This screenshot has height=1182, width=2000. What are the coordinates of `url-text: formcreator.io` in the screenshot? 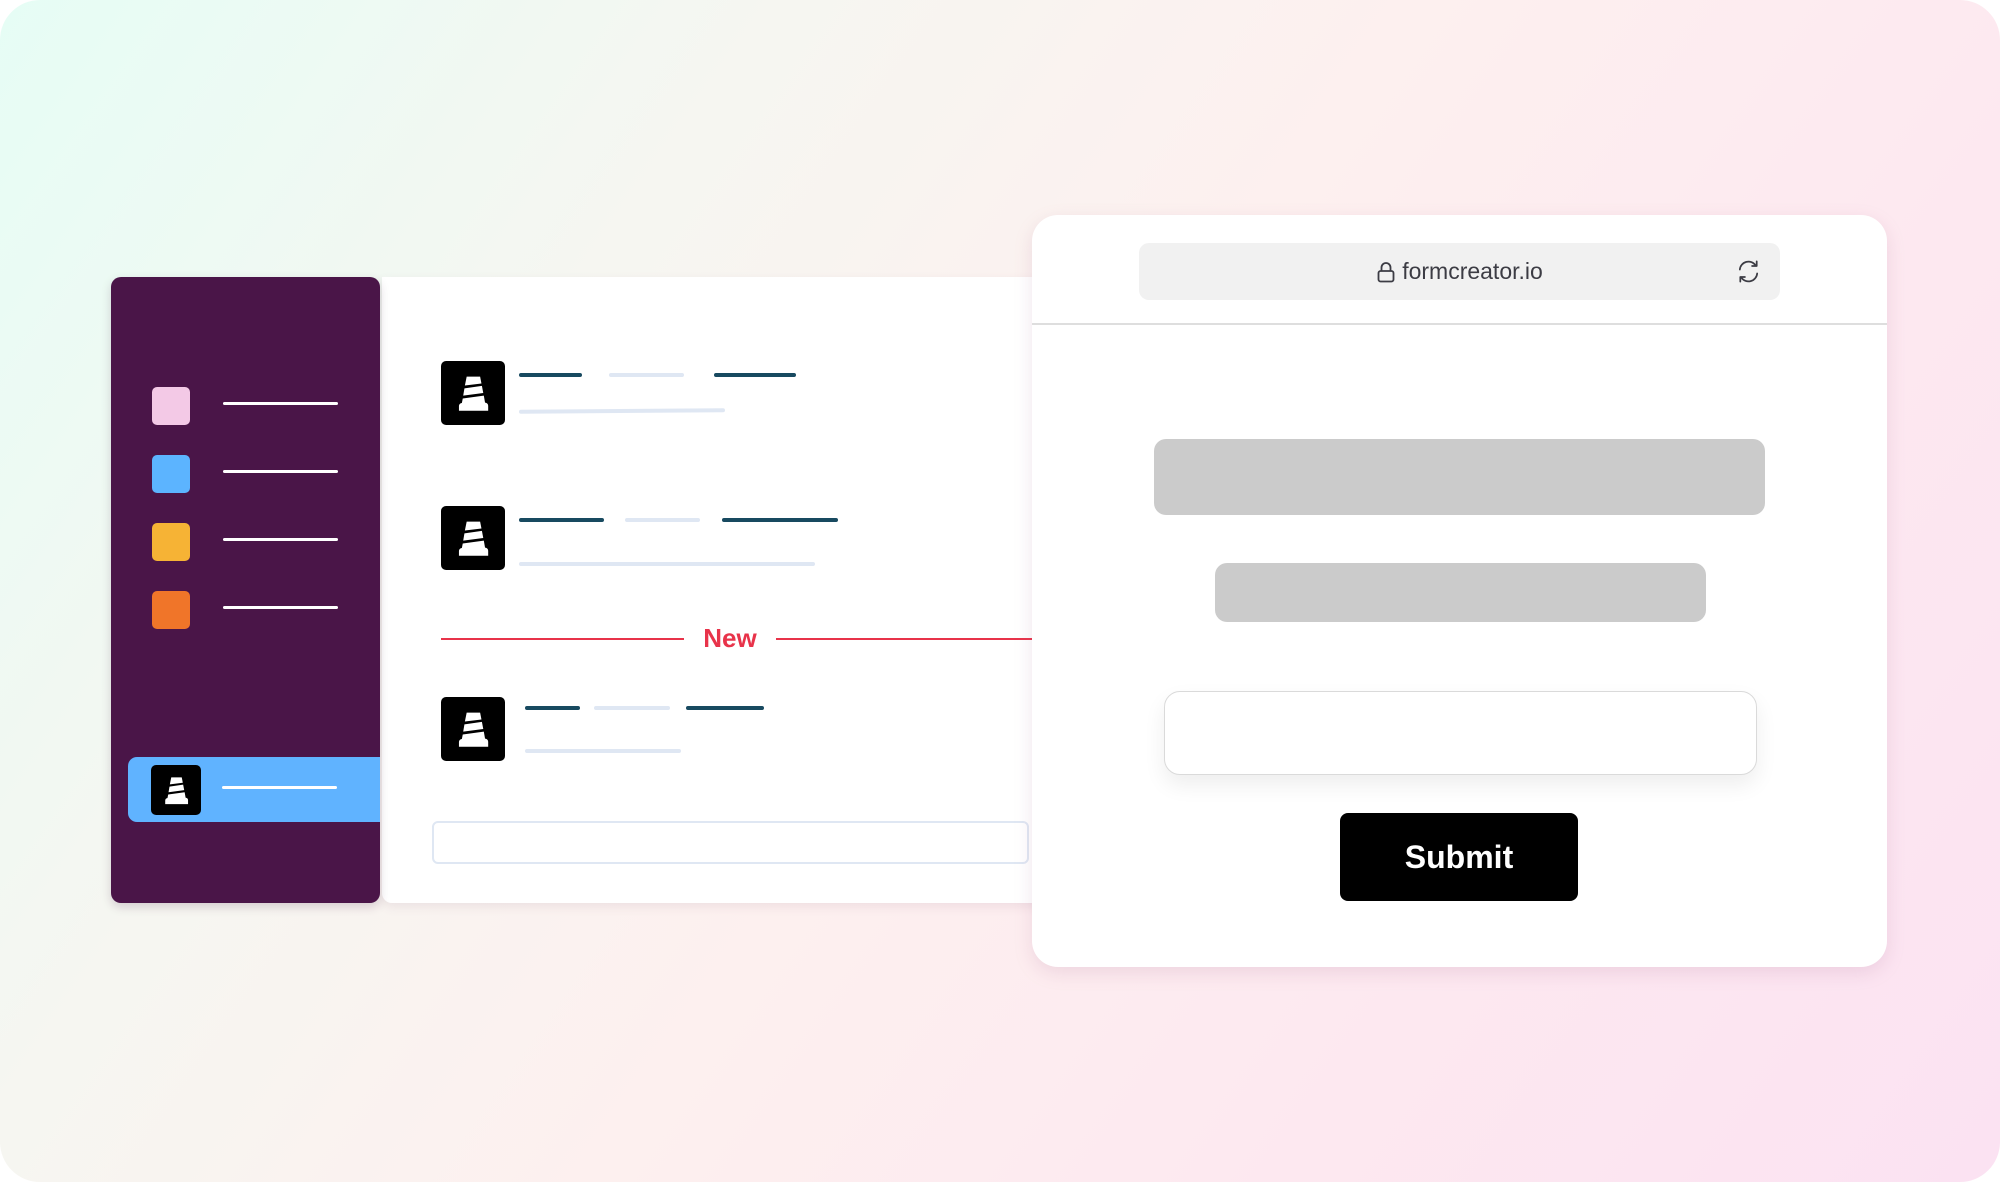 It's located at (1472, 271).